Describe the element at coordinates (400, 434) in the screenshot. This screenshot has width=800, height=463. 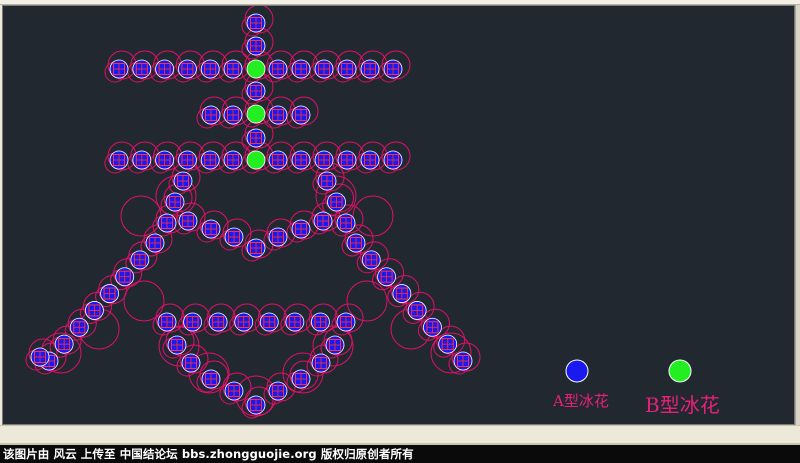
I see `status-band` at that location.